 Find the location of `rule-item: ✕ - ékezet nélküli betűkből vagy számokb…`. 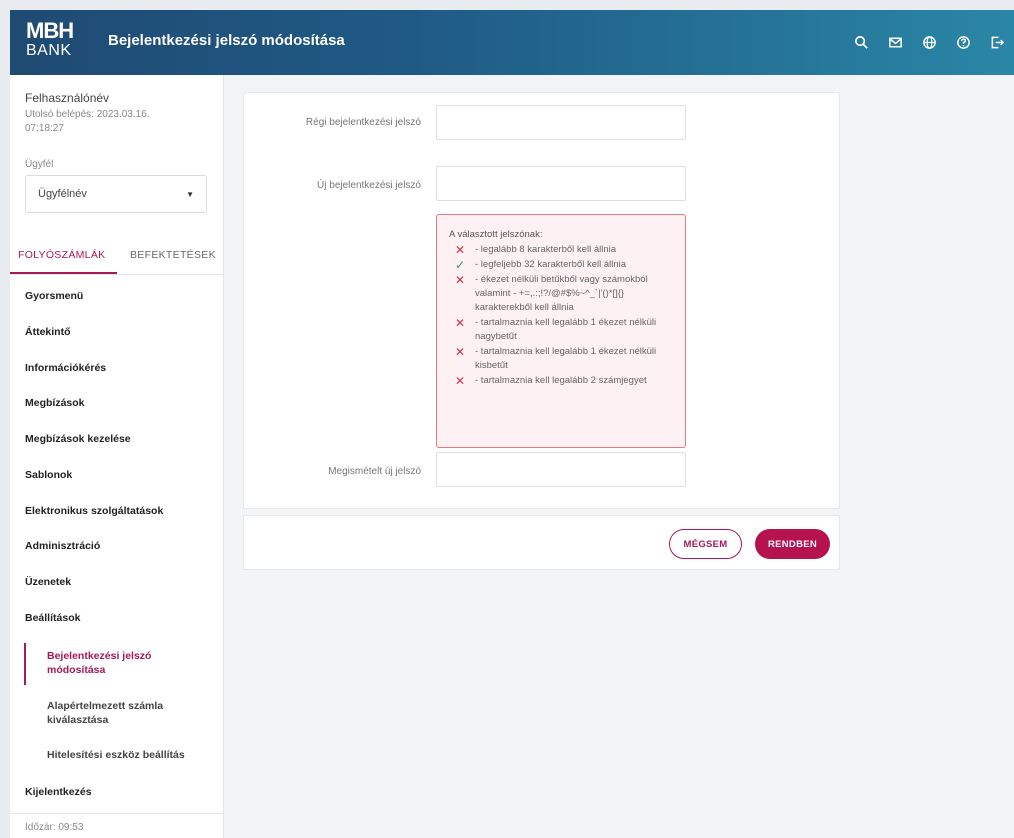

rule-item: ✕ - ékezet nélküli betűkből vagy számokb… is located at coordinates (561, 294).